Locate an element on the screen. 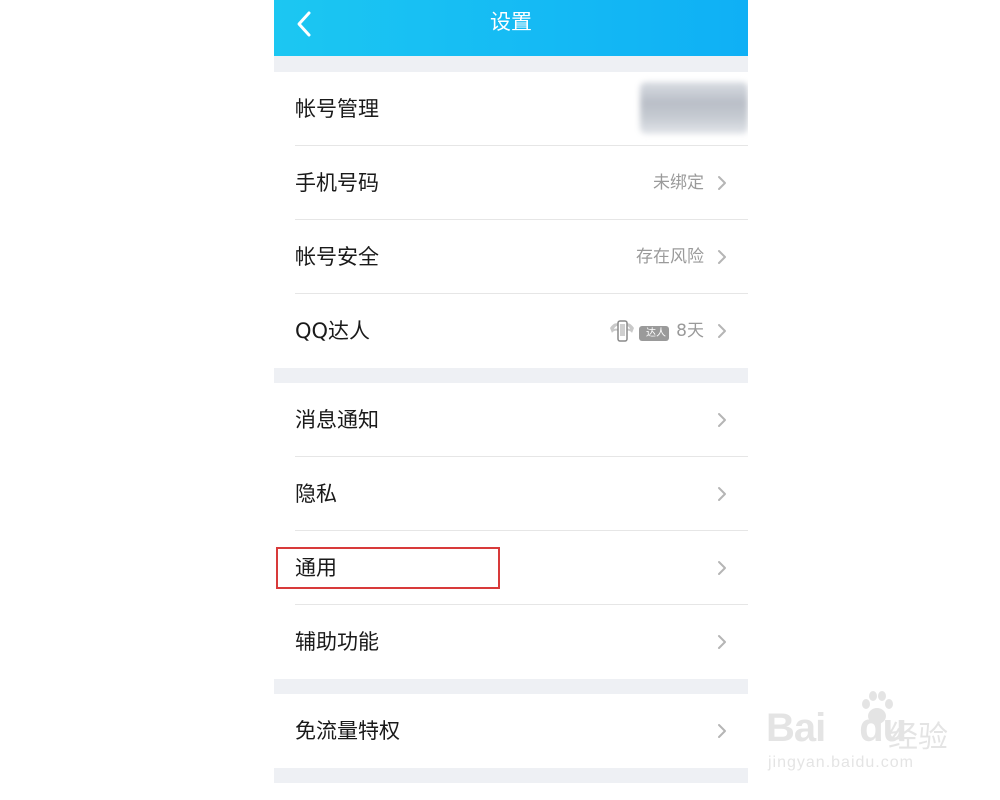  row-label: 手机号码 is located at coordinates (337, 183).